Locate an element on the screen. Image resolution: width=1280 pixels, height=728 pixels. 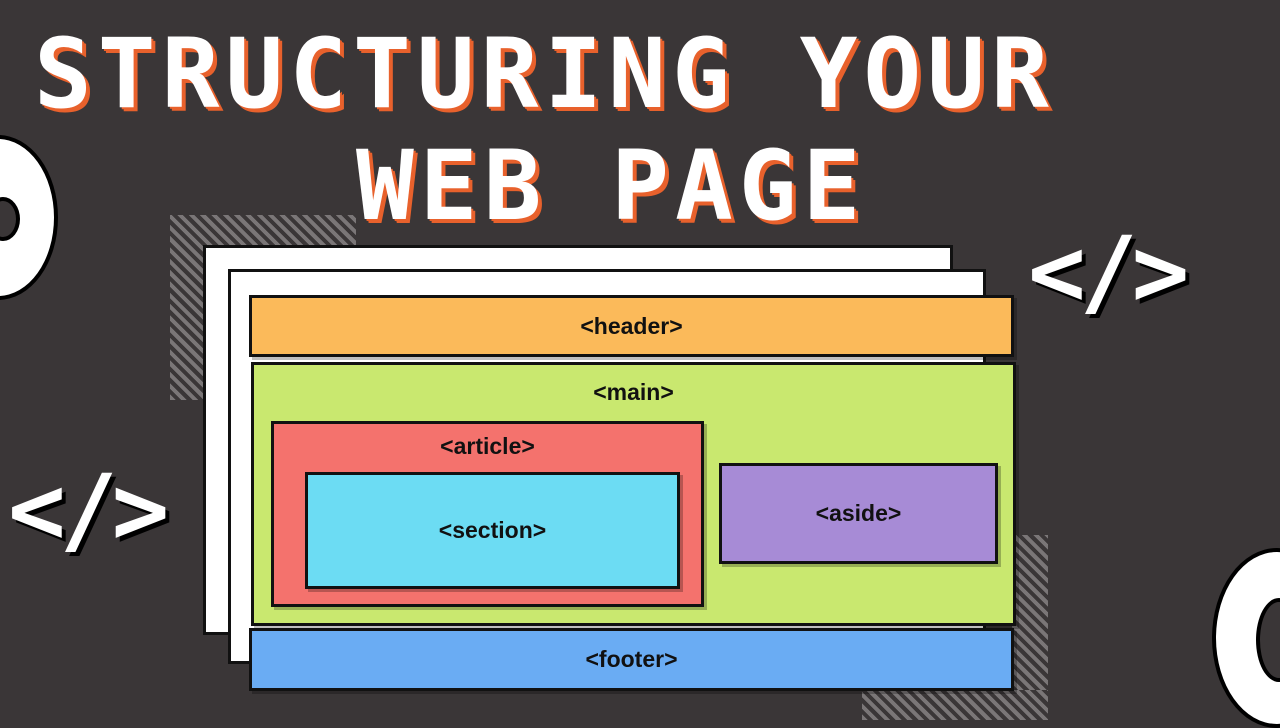
section-box: <section> is located at coordinates (492, 530).